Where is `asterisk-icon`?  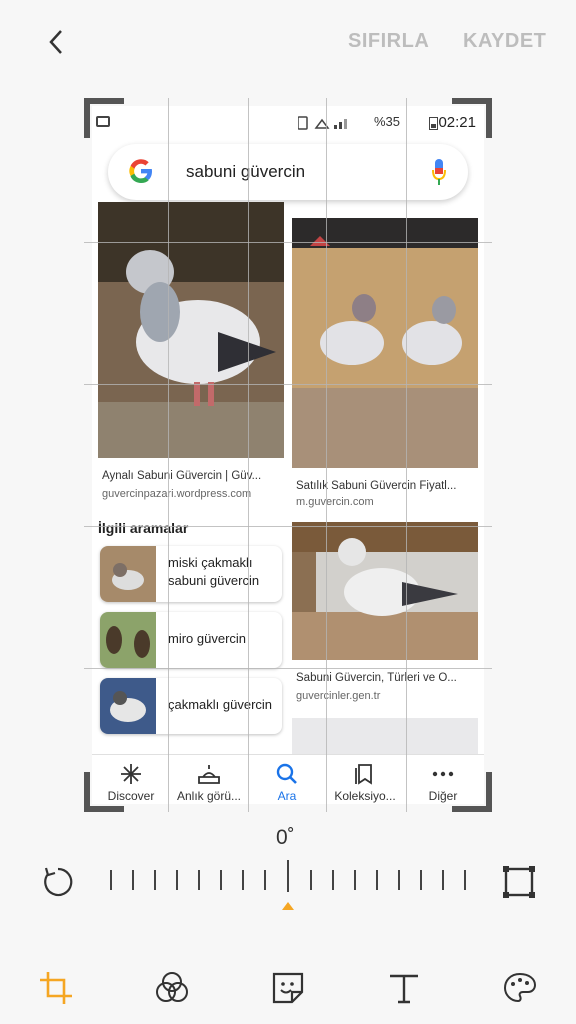 asterisk-icon is located at coordinates (131, 774).